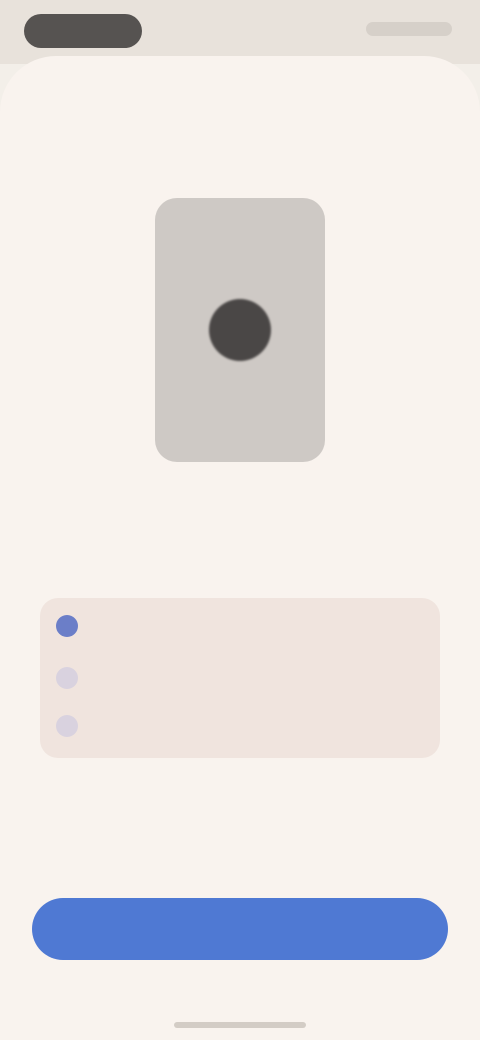 This screenshot has height=1040, width=480. I want to click on preview-card, so click(240, 330).